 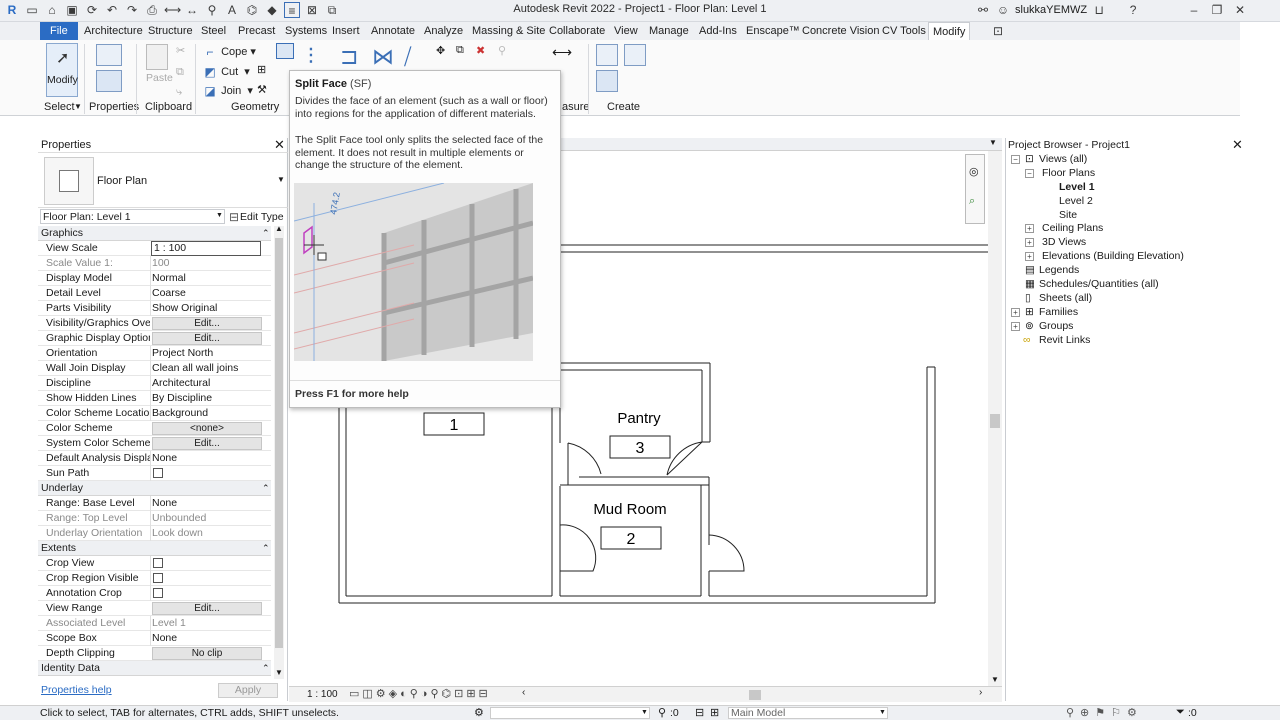 I want to click on row-orientation: Orientation Project North, so click(x=154, y=353).